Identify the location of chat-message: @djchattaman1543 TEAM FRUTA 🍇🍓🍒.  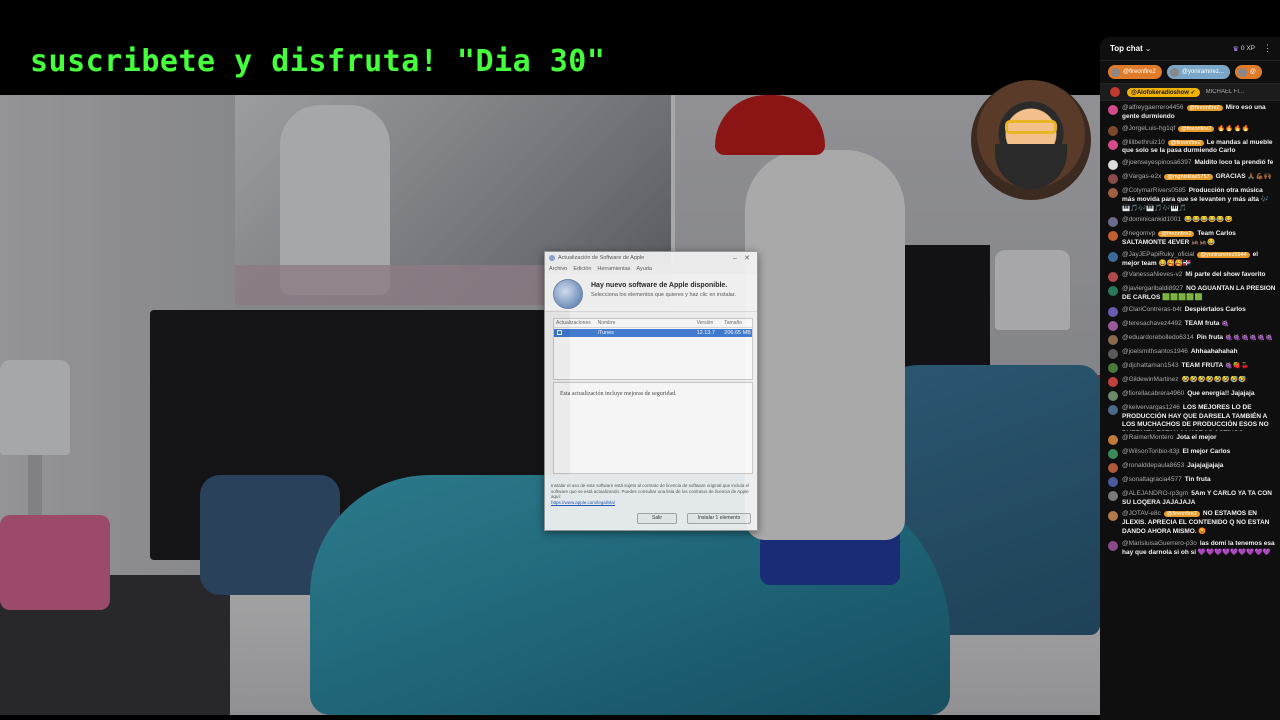
(1192, 367).